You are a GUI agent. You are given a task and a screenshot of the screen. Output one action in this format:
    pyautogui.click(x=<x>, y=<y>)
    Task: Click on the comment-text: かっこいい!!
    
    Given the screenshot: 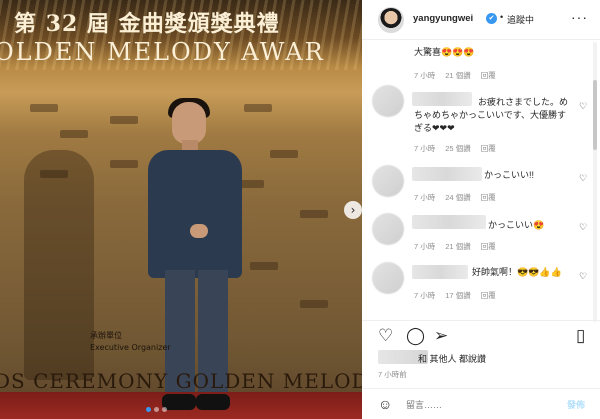 What is the action you would take?
    pyautogui.click(x=509, y=175)
    